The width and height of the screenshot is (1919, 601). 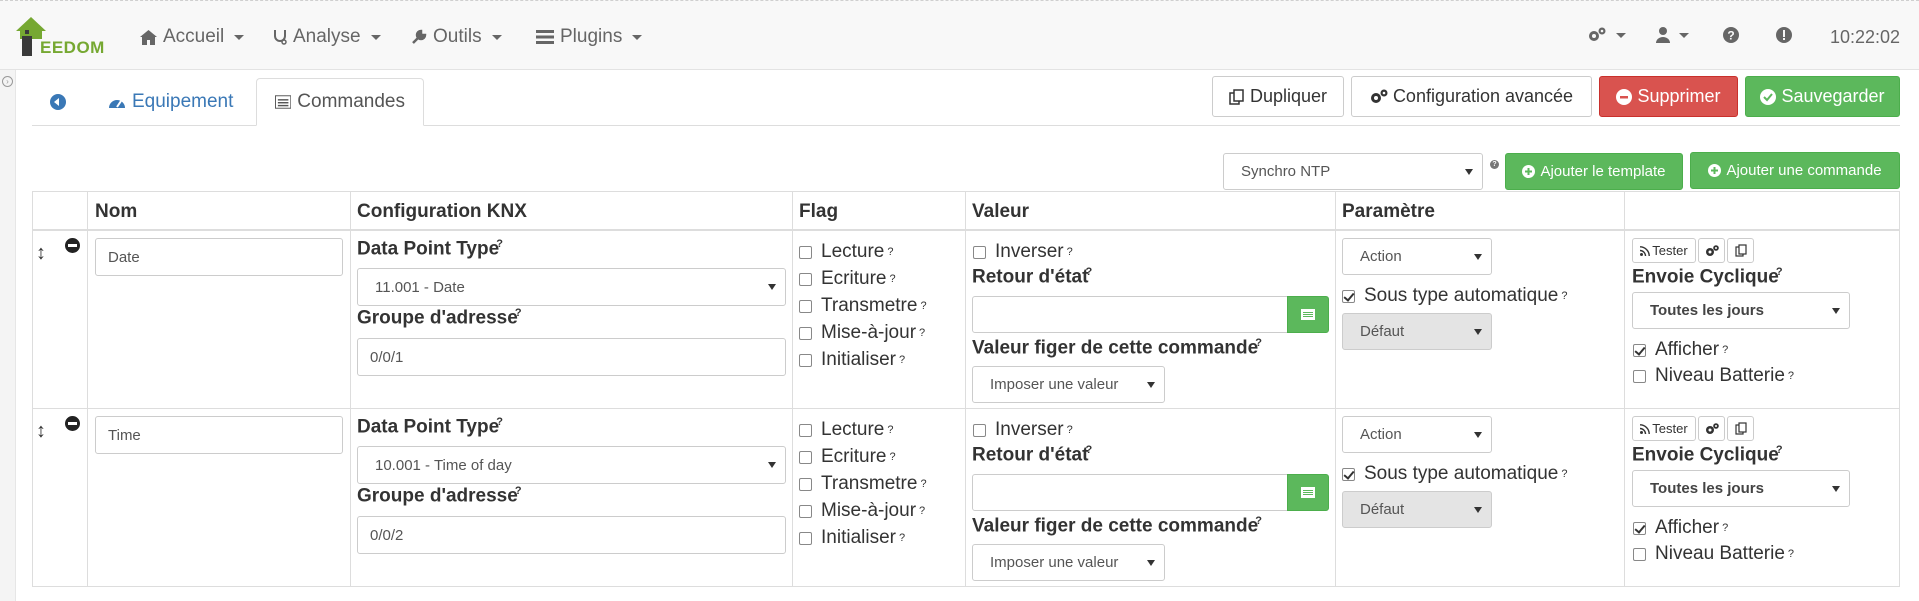 What do you see at coordinates (1731, 35) in the screenshot?
I see `help-button: ?` at bounding box center [1731, 35].